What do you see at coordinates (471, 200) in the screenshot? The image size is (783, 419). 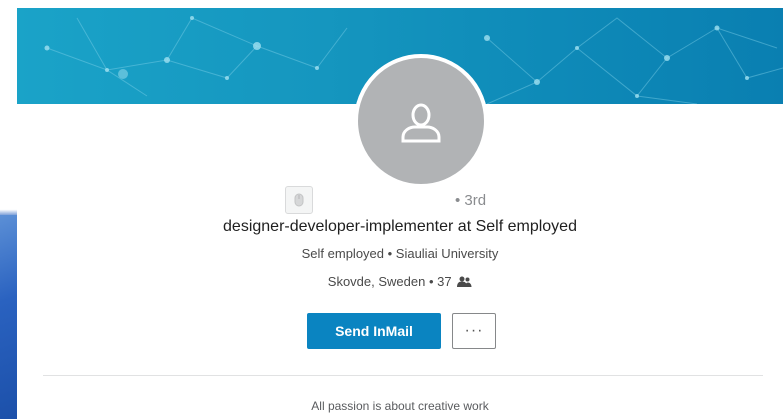 I see `connection-degree: • 3rd` at bounding box center [471, 200].